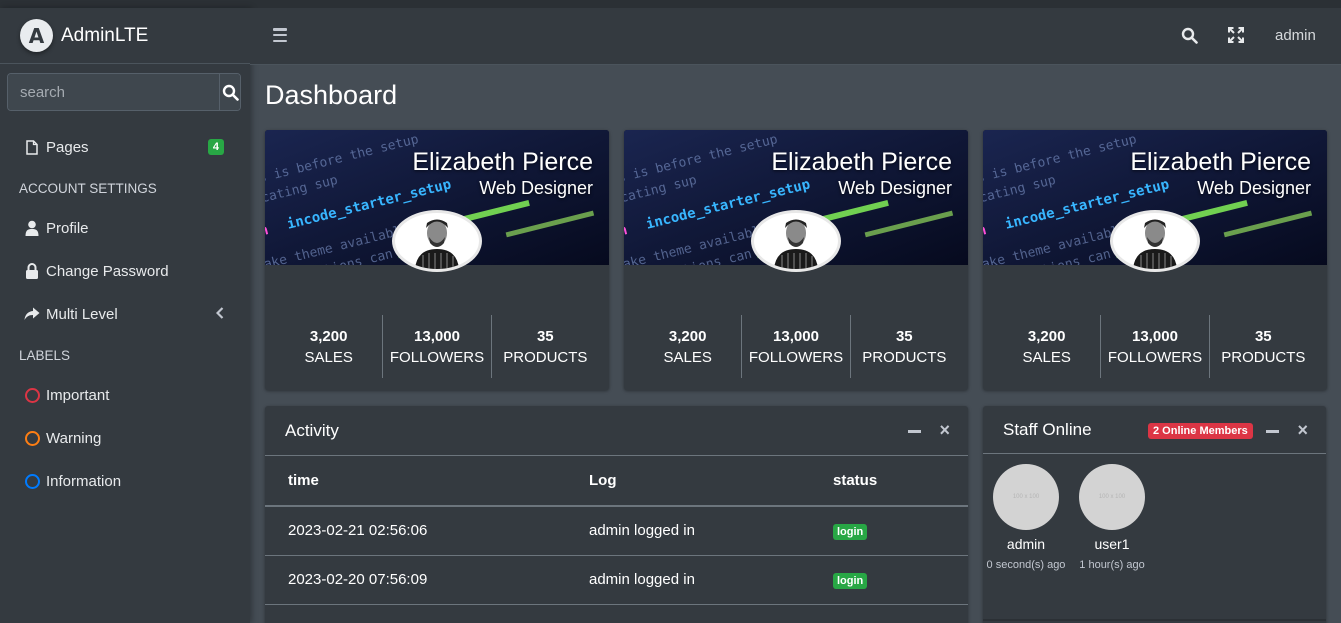 This screenshot has height=623, width=1341. I want to click on sidebar-search-button, so click(229, 92).